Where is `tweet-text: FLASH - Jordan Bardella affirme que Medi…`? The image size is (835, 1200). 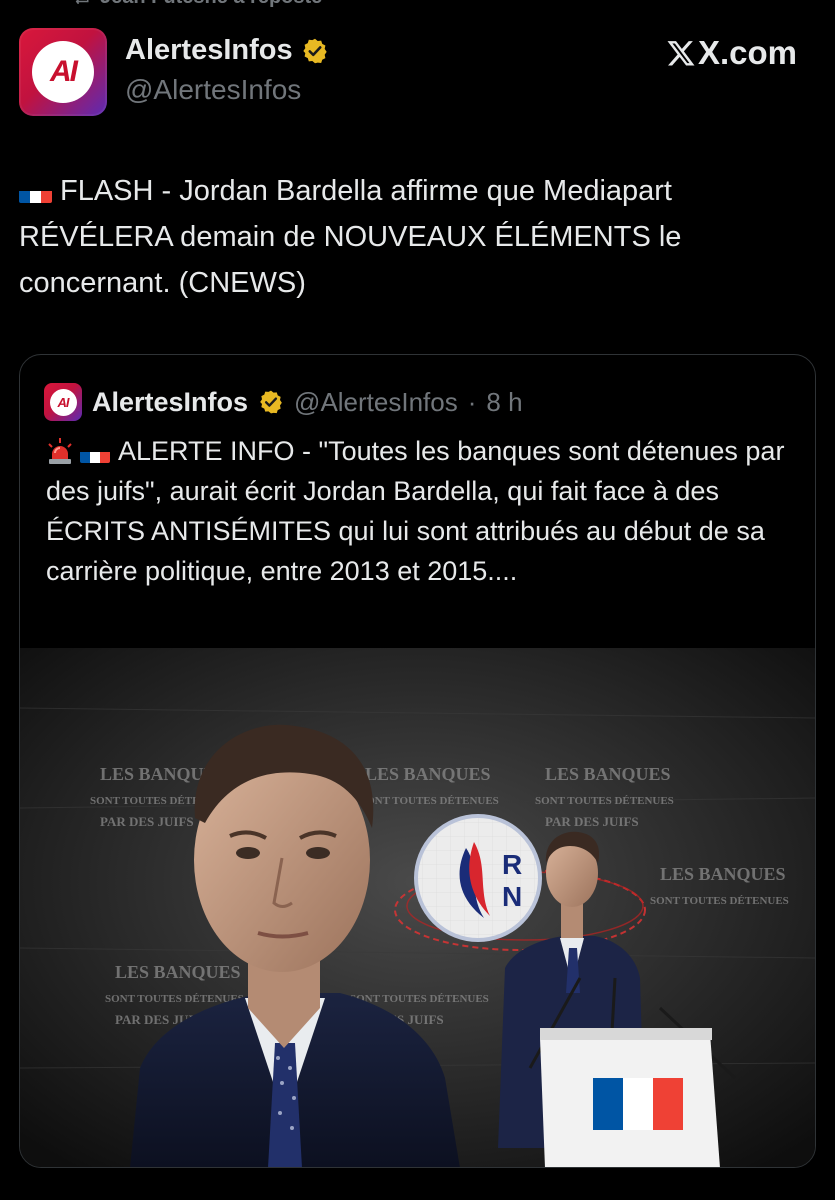 tweet-text: FLASH - Jordan Bardella affirme que Medi… is located at coordinates (350, 237).